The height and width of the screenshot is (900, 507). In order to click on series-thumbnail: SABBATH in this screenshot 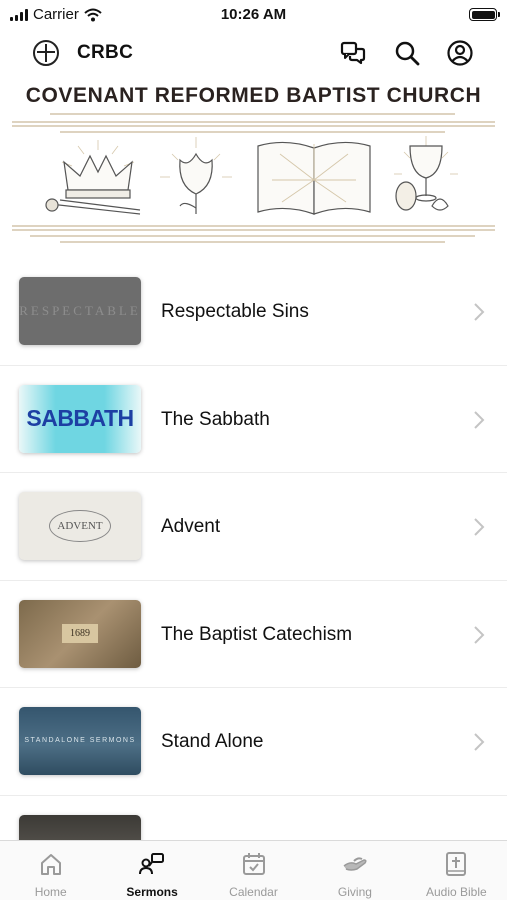, I will do `click(80, 418)`.